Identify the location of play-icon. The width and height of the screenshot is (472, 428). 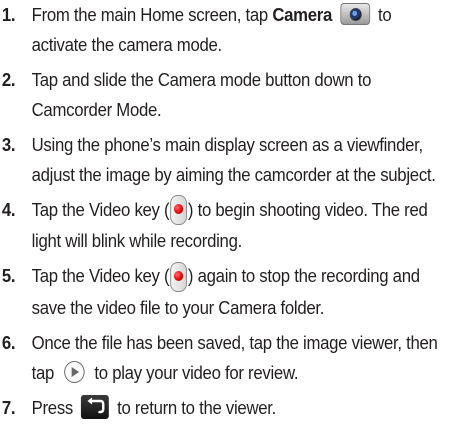
(74, 371).